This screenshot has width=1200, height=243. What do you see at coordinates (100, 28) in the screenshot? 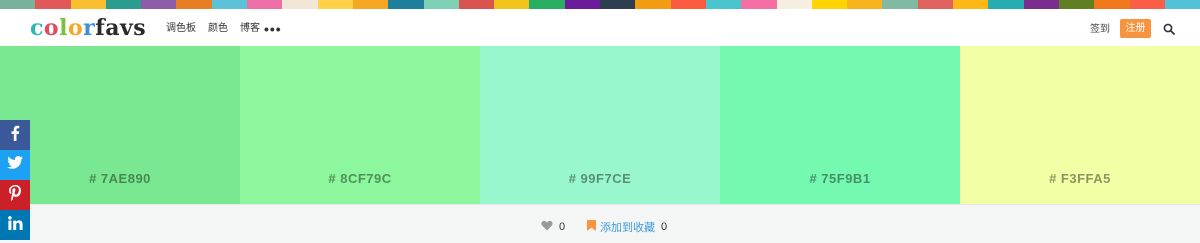
I see `logo-letter: f` at bounding box center [100, 28].